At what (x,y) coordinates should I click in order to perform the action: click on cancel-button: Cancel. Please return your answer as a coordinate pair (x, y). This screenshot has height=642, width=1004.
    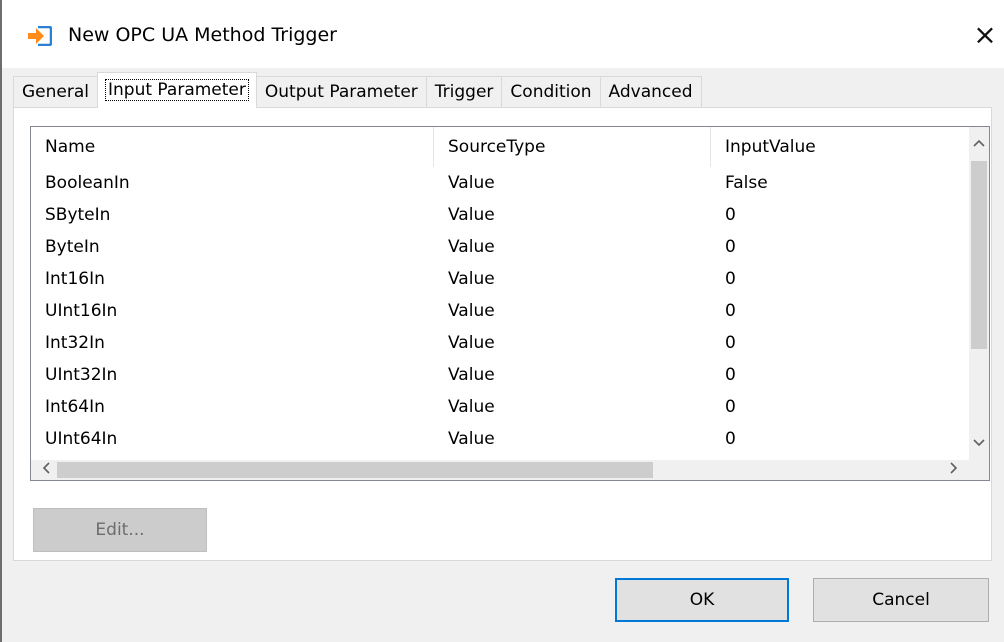
    Looking at the image, I should click on (901, 600).